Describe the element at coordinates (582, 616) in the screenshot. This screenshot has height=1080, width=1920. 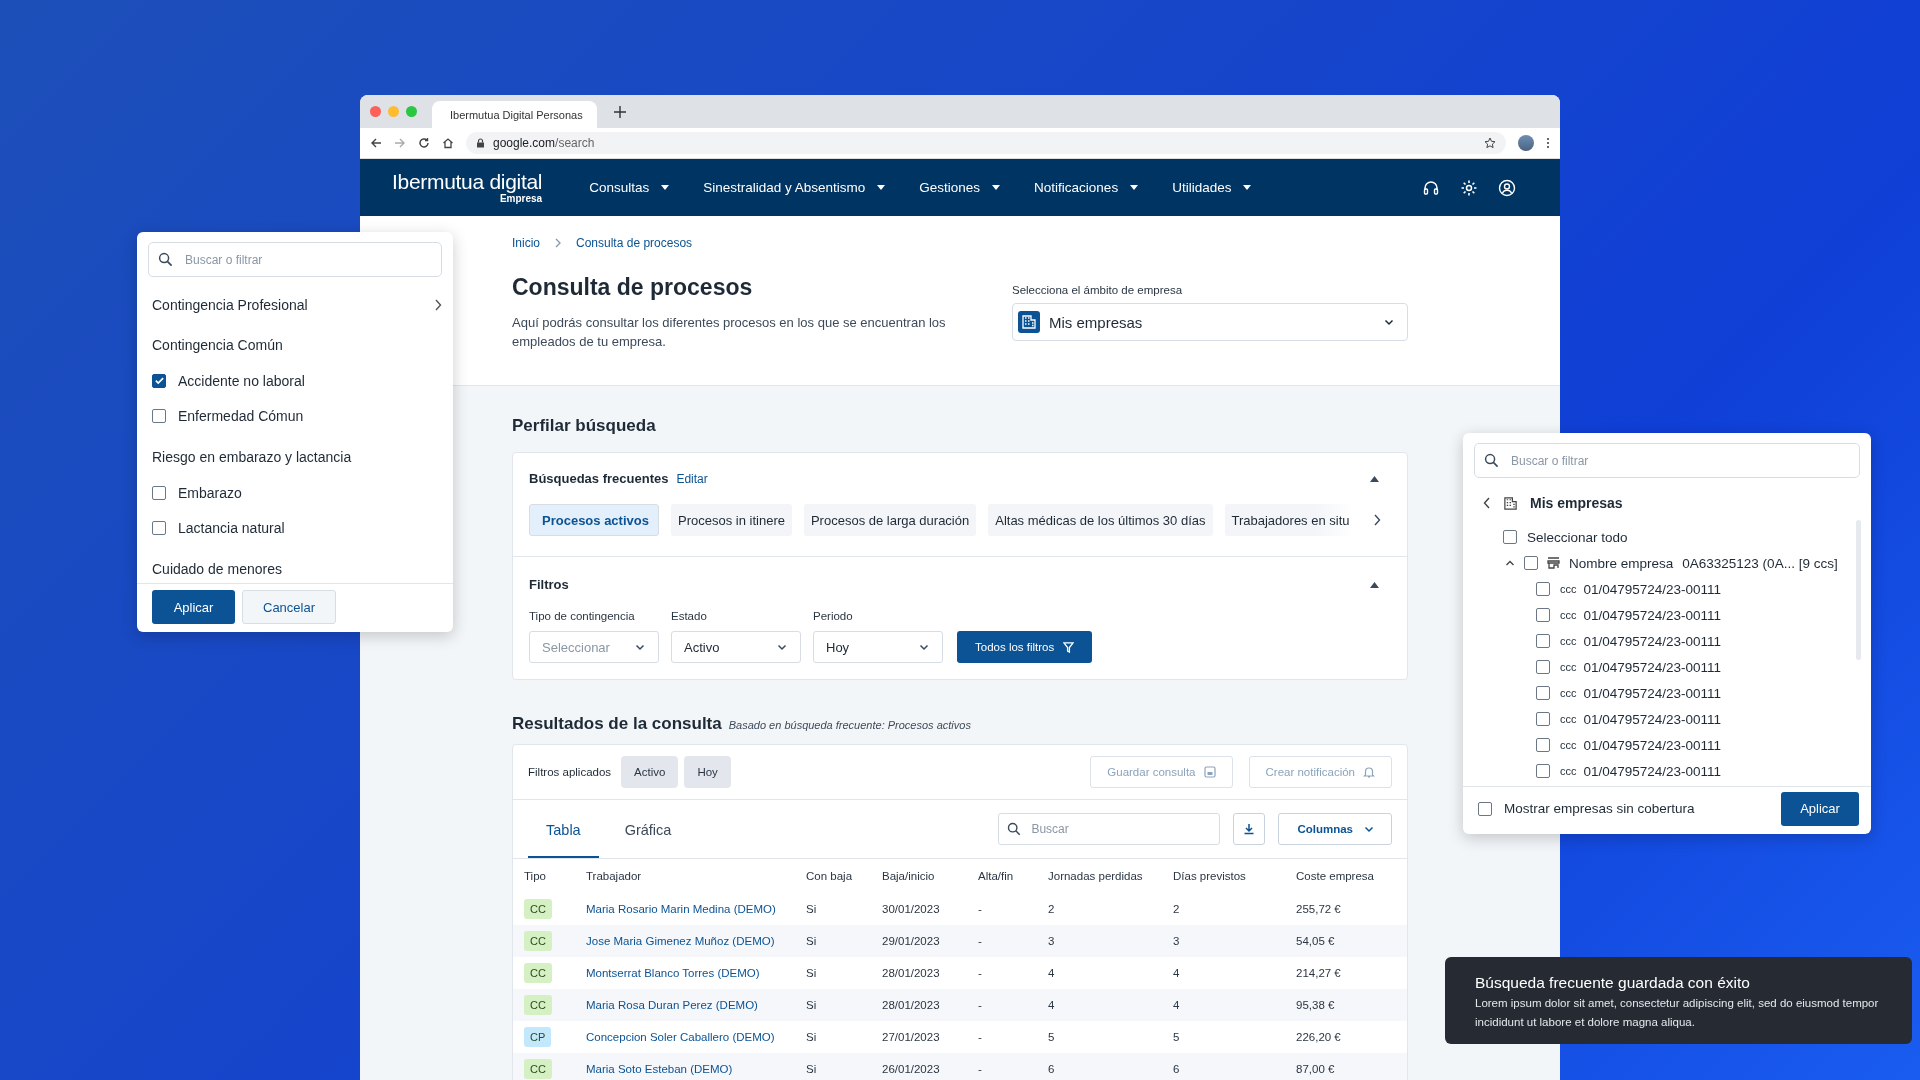
I see `field-label: Tipo de contingencia` at that location.